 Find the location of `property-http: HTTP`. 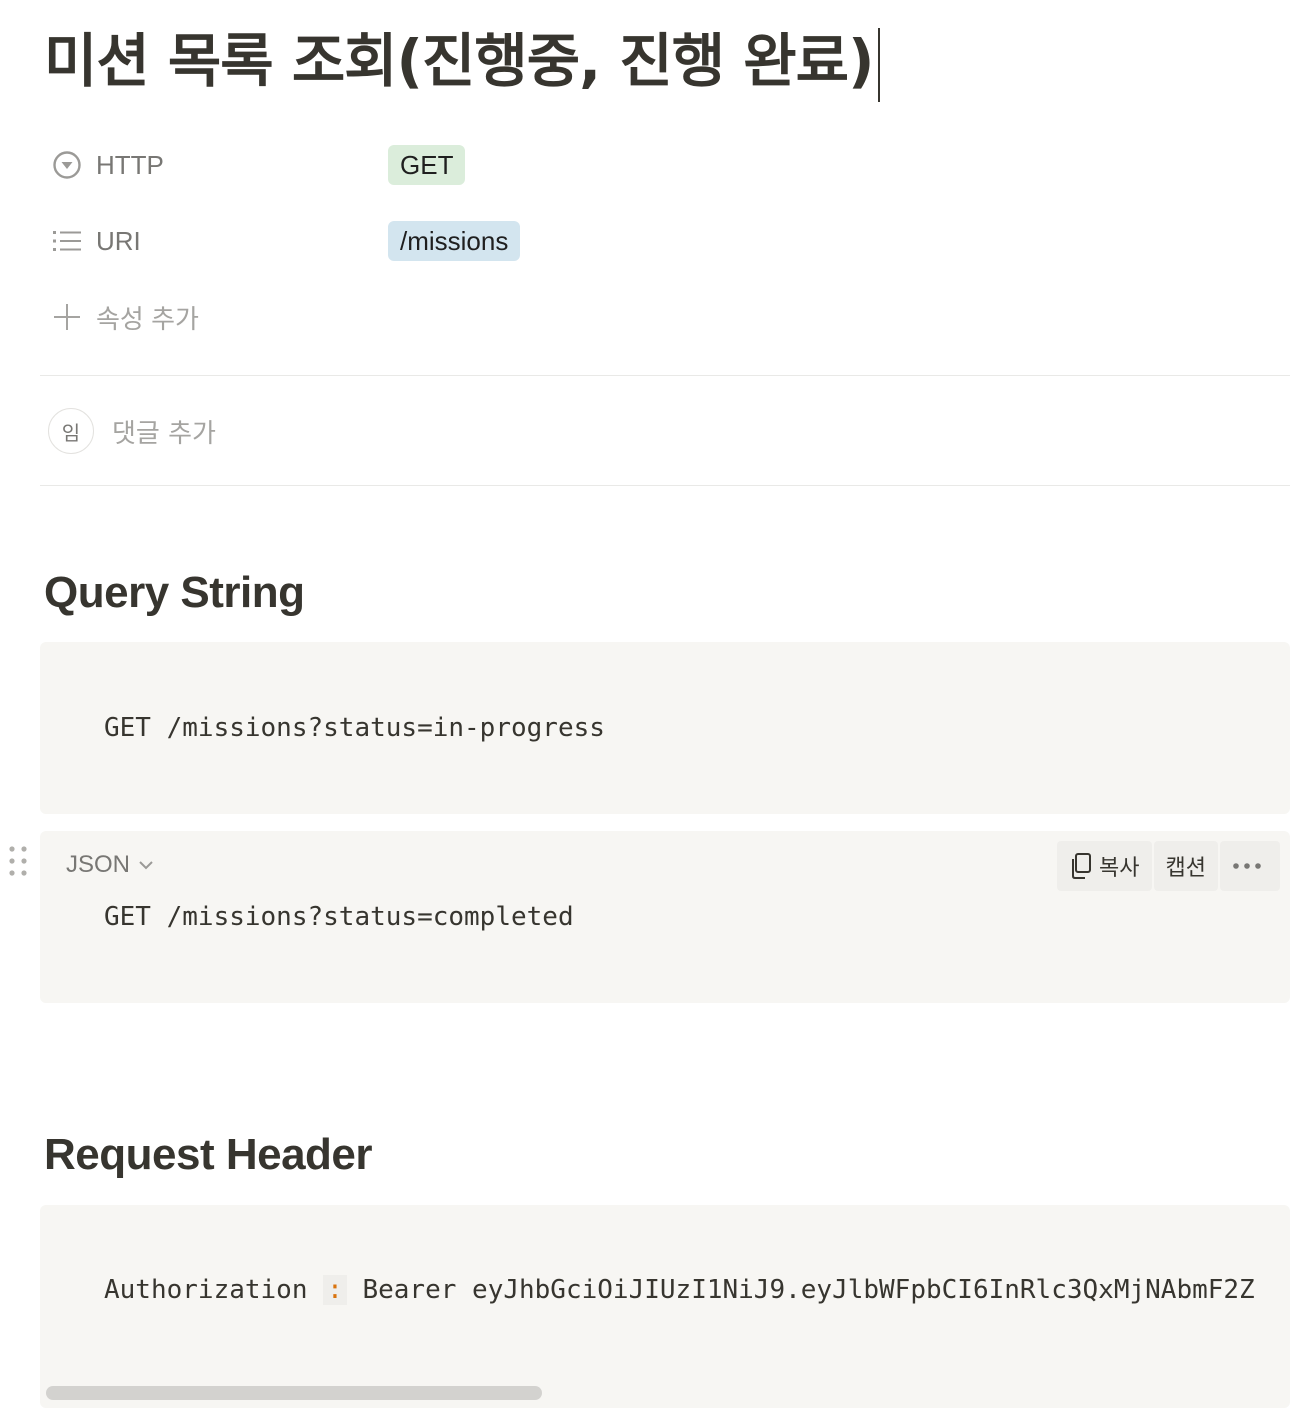

property-http: HTTP is located at coordinates (106, 165).